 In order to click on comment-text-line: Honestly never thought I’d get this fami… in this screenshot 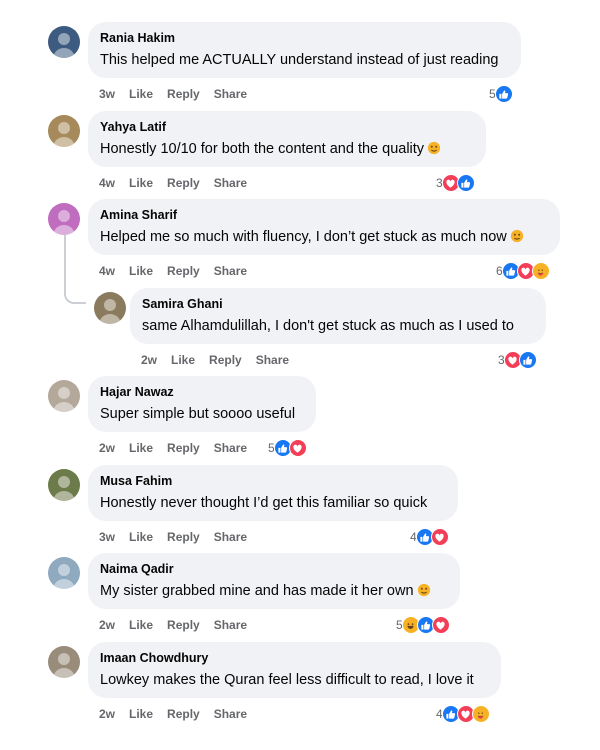, I will do `click(273, 503)`.